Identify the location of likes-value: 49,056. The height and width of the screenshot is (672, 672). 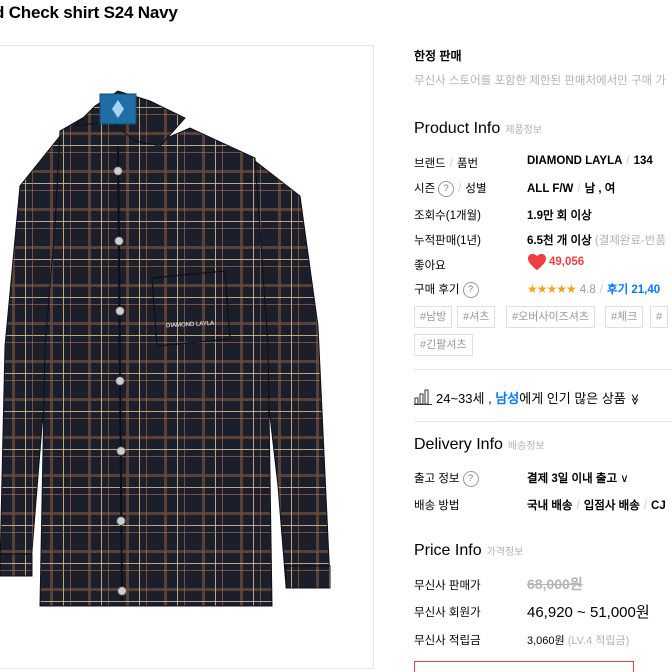
(555, 262).